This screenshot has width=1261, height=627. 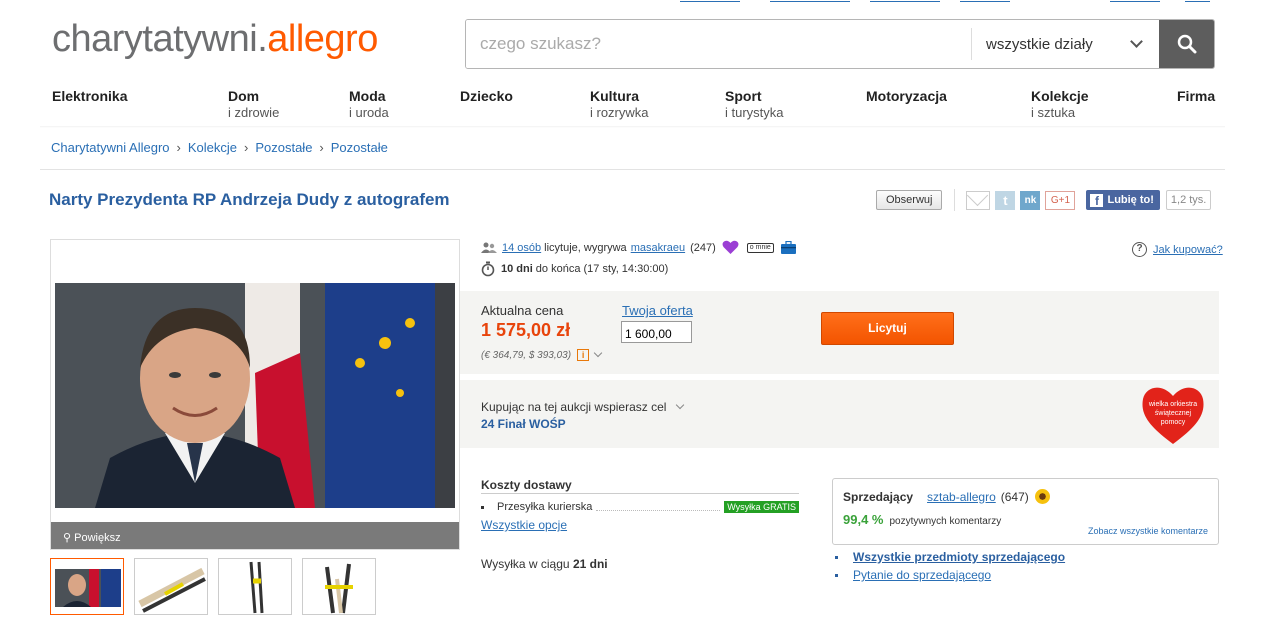 What do you see at coordinates (909, 200) in the screenshot?
I see `follow-button: Obserwuj` at bounding box center [909, 200].